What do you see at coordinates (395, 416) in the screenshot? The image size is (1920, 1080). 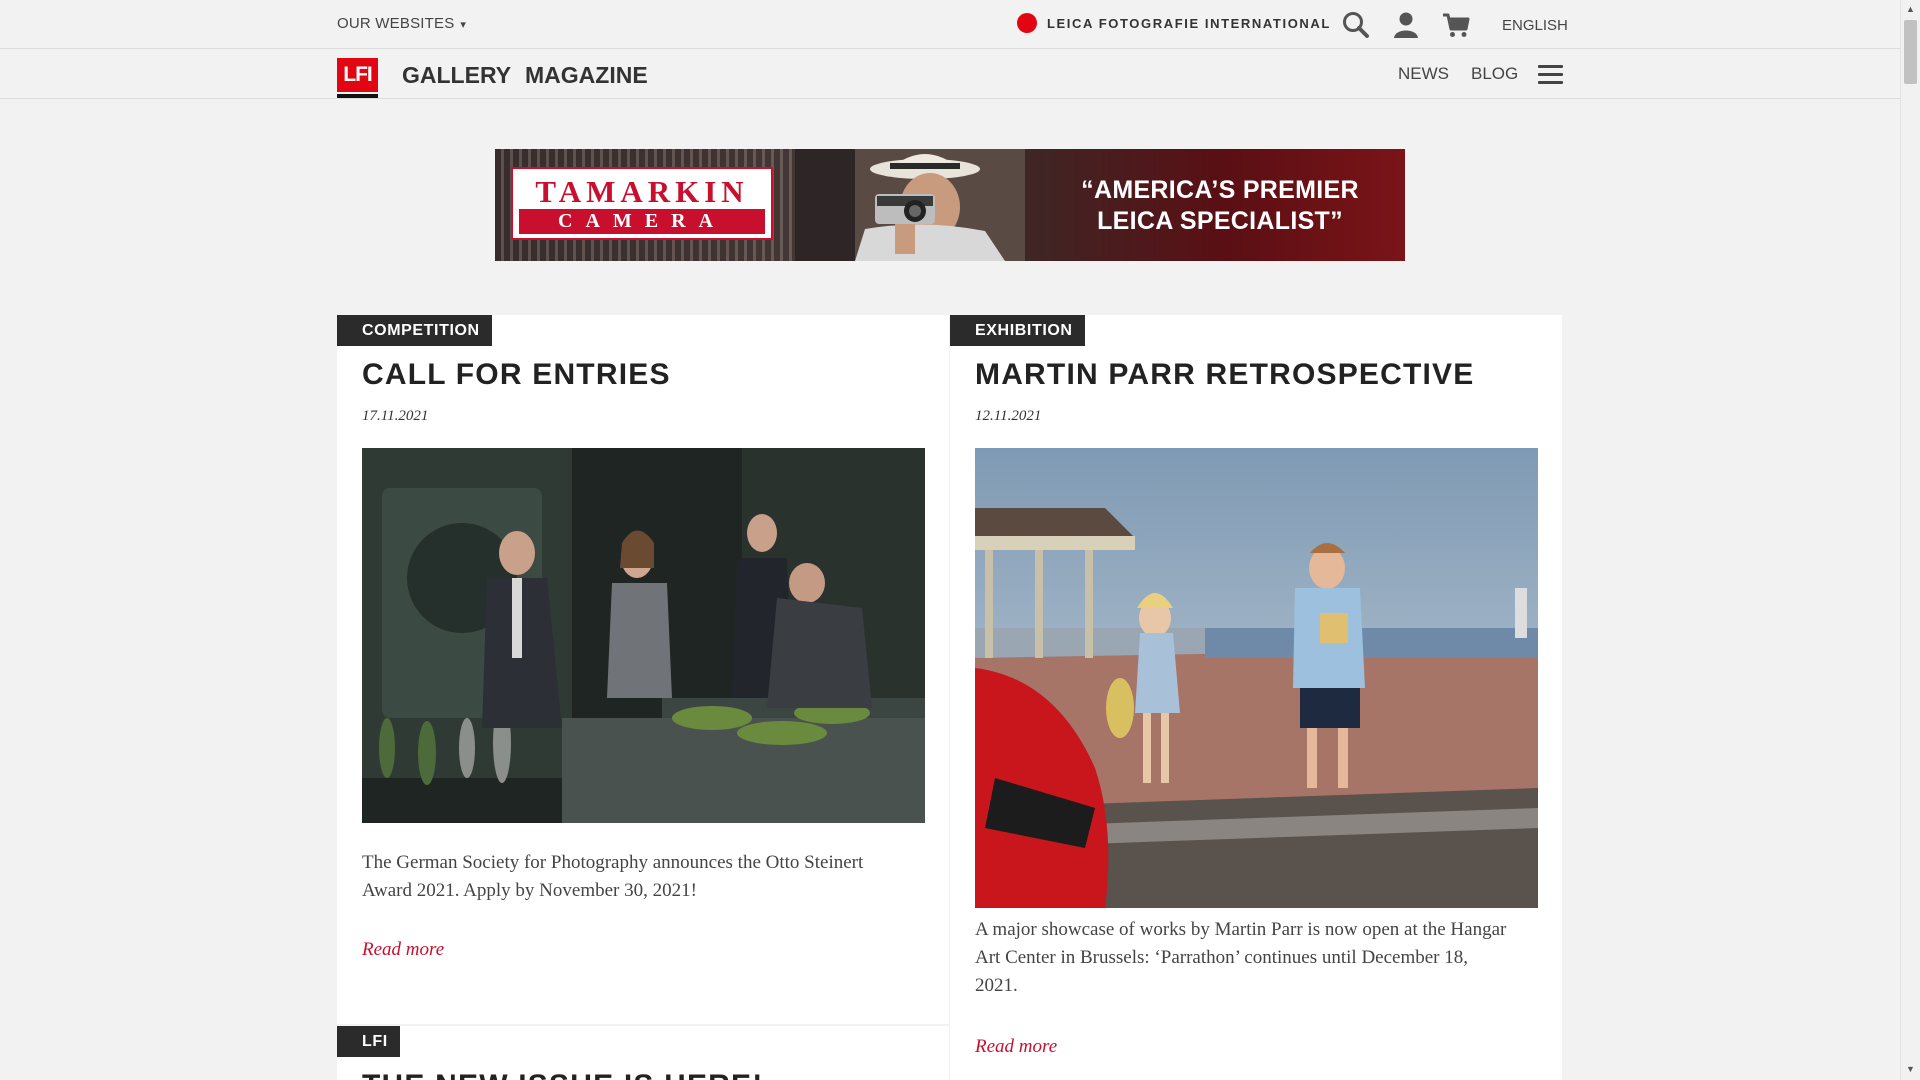 I see `article-date: 17.11.2021` at bounding box center [395, 416].